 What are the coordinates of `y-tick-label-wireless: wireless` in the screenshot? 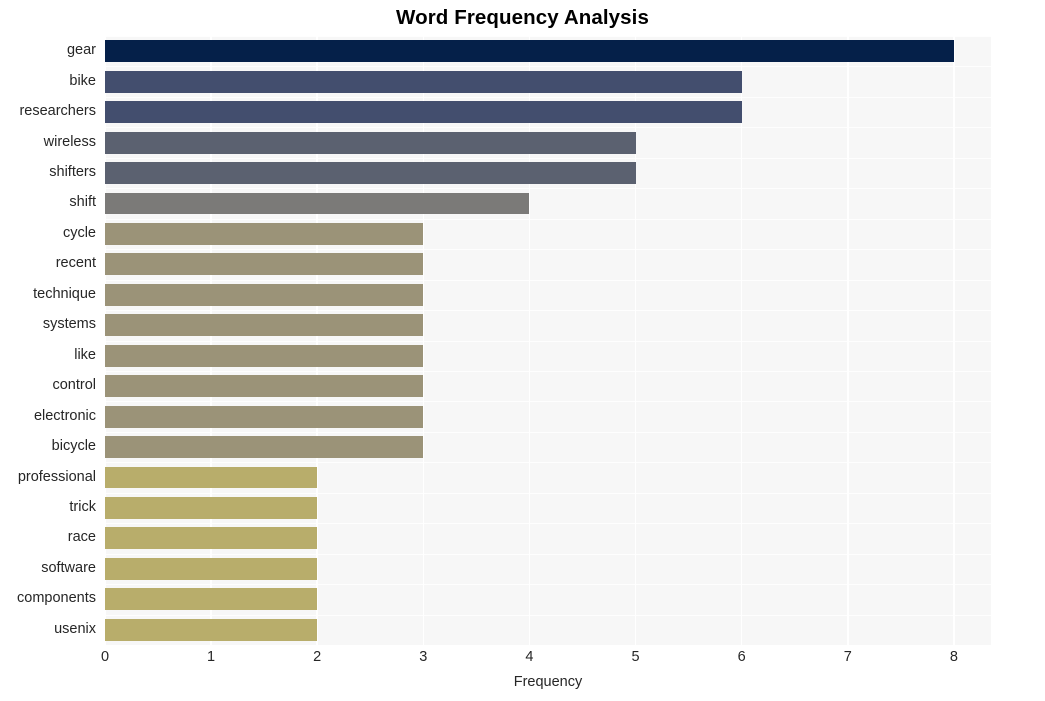 It's located at (69, 141).